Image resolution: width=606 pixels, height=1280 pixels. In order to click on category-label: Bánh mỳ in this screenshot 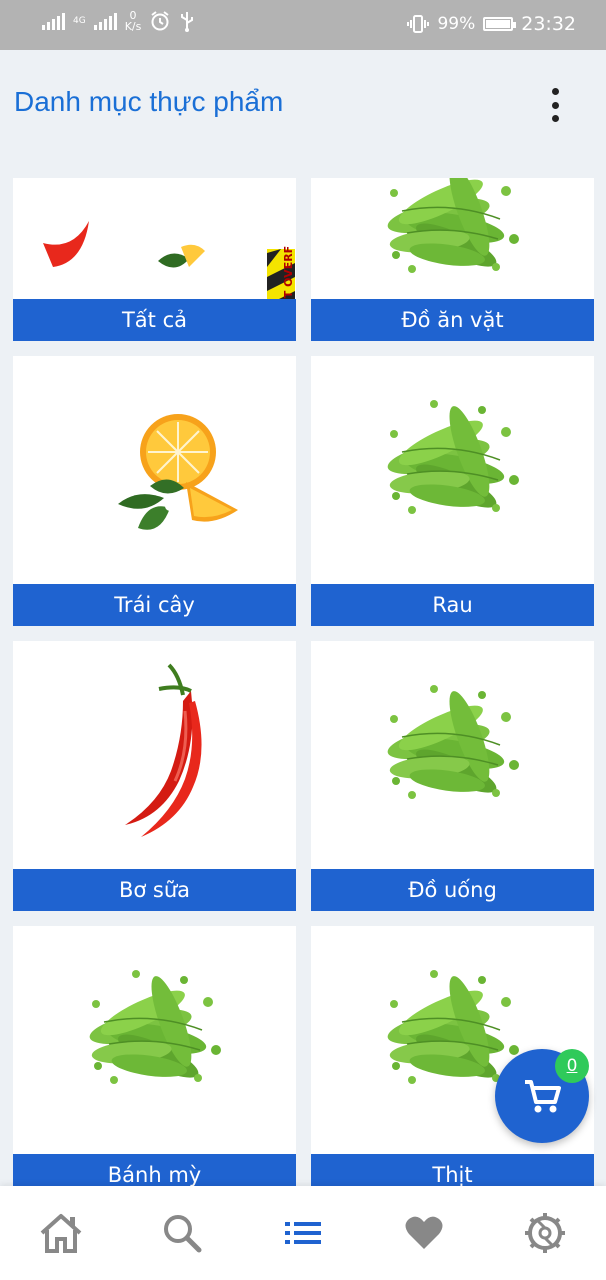, I will do `click(154, 1170)`.